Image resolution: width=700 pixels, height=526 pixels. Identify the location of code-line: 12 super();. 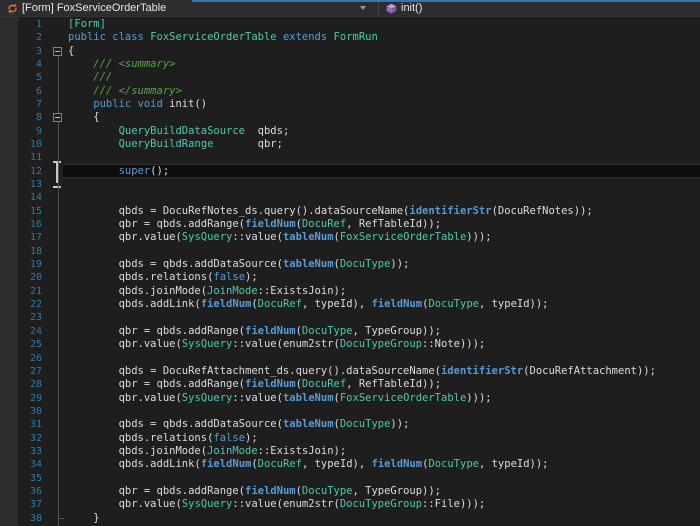
(350, 171).